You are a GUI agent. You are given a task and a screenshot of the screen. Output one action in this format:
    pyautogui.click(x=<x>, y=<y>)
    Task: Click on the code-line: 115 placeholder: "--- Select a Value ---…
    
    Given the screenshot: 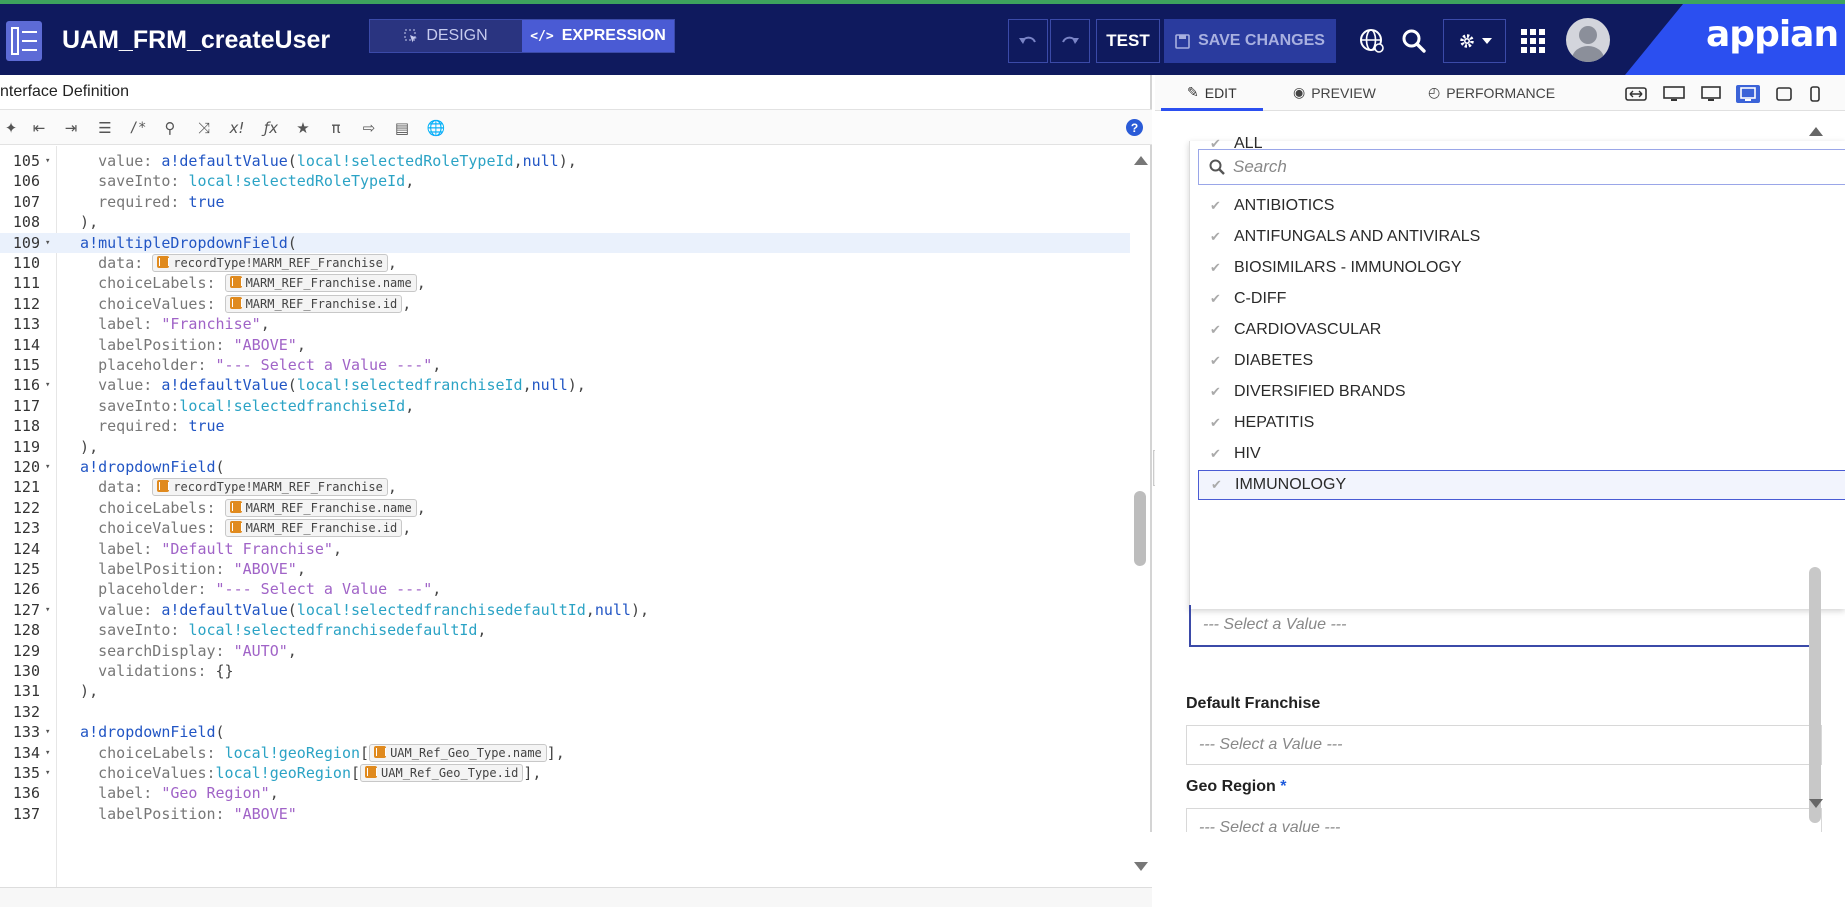 What is the action you would take?
    pyautogui.click(x=565, y=365)
    